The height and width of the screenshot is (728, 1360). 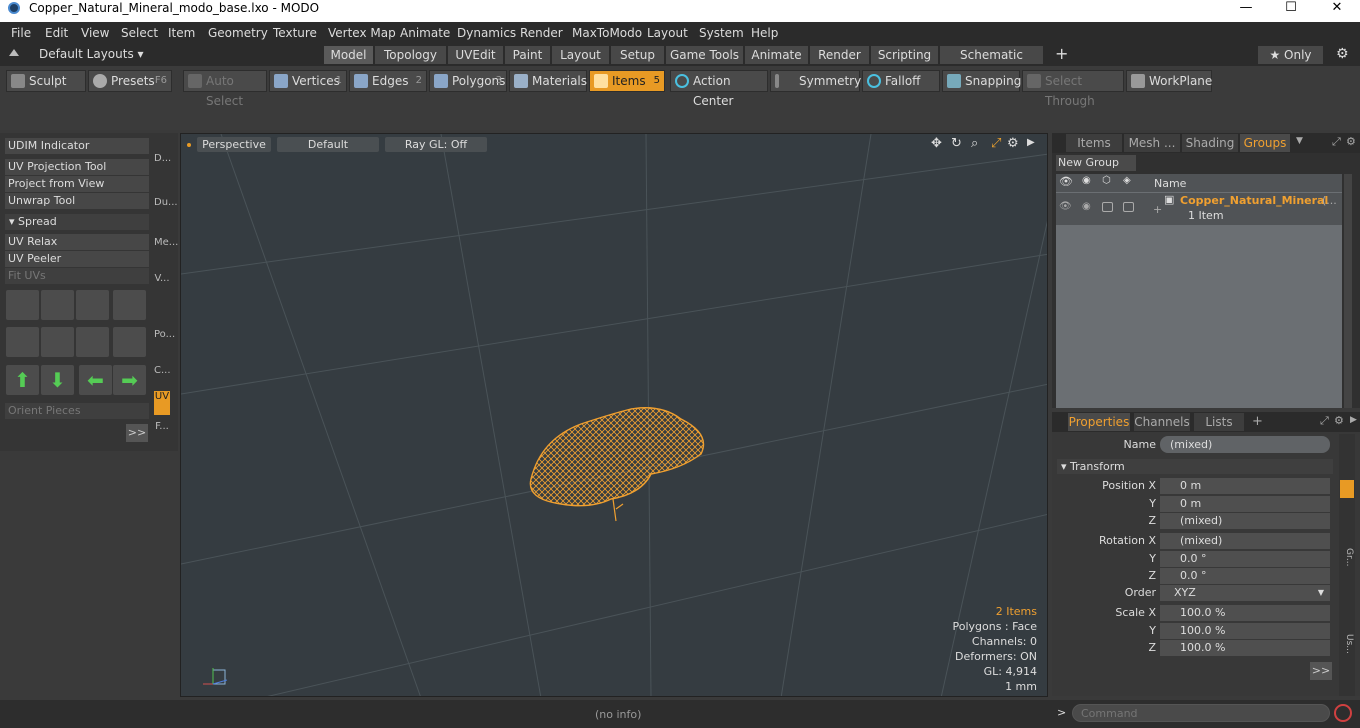 I want to click on uv-projection-tool-button: UV Projection Tool, so click(x=77, y=167).